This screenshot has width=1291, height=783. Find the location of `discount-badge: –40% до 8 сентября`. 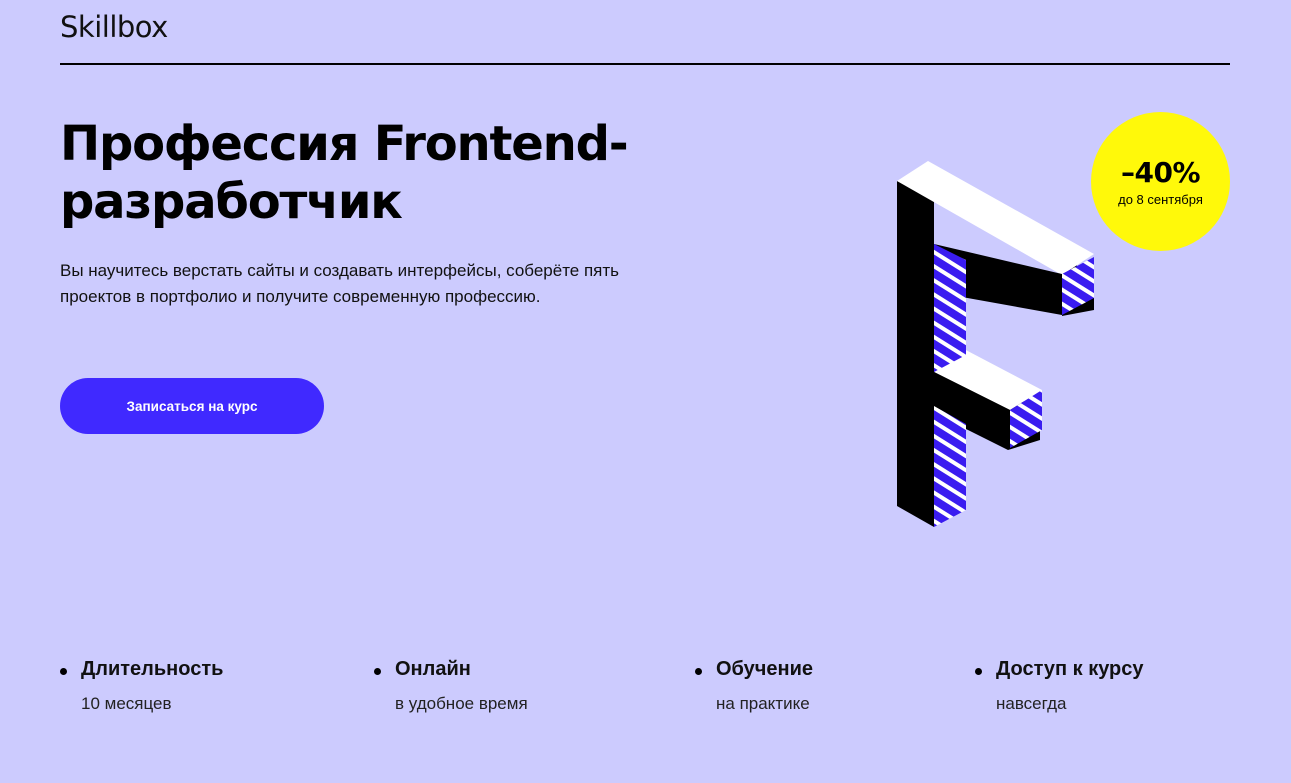

discount-badge: –40% до 8 сентября is located at coordinates (1160, 181).